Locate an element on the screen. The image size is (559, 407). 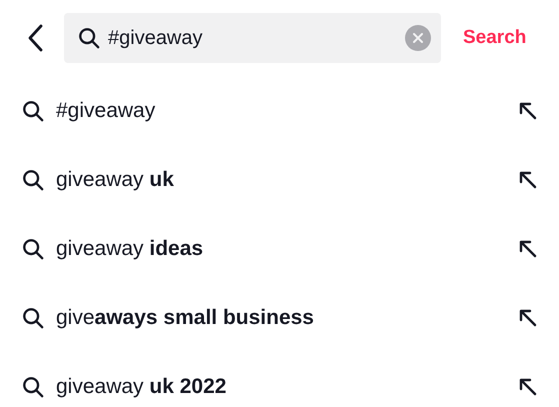
search-field: #giveaway is located at coordinates (252, 38).